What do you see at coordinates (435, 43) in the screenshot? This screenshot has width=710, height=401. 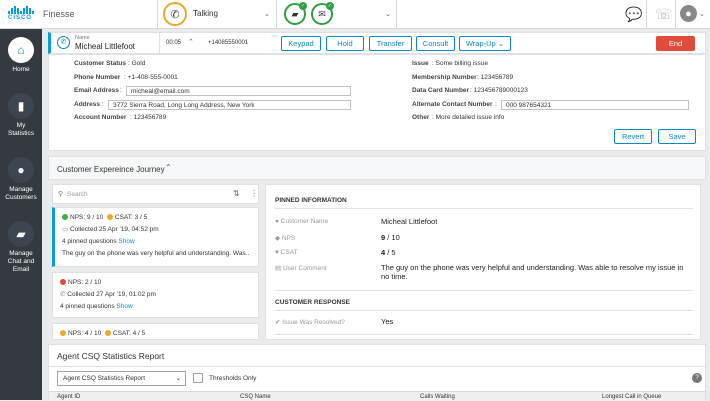 I see `consult-button: Consult` at bounding box center [435, 43].